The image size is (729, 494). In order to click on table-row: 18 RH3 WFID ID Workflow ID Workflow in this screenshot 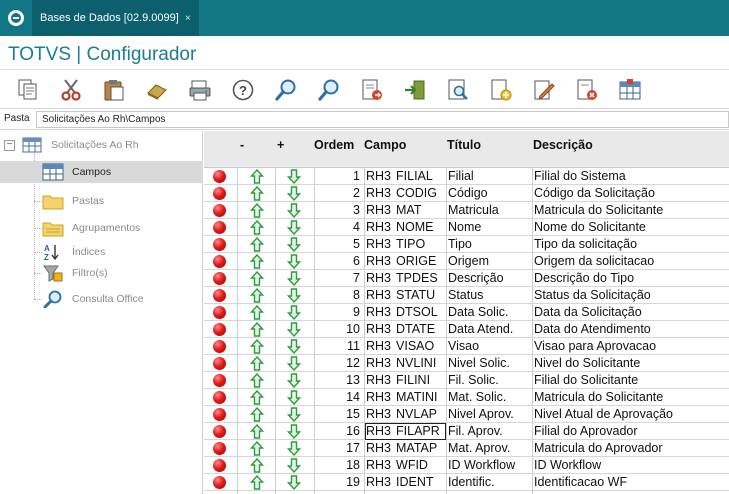, I will do `click(466, 465)`.